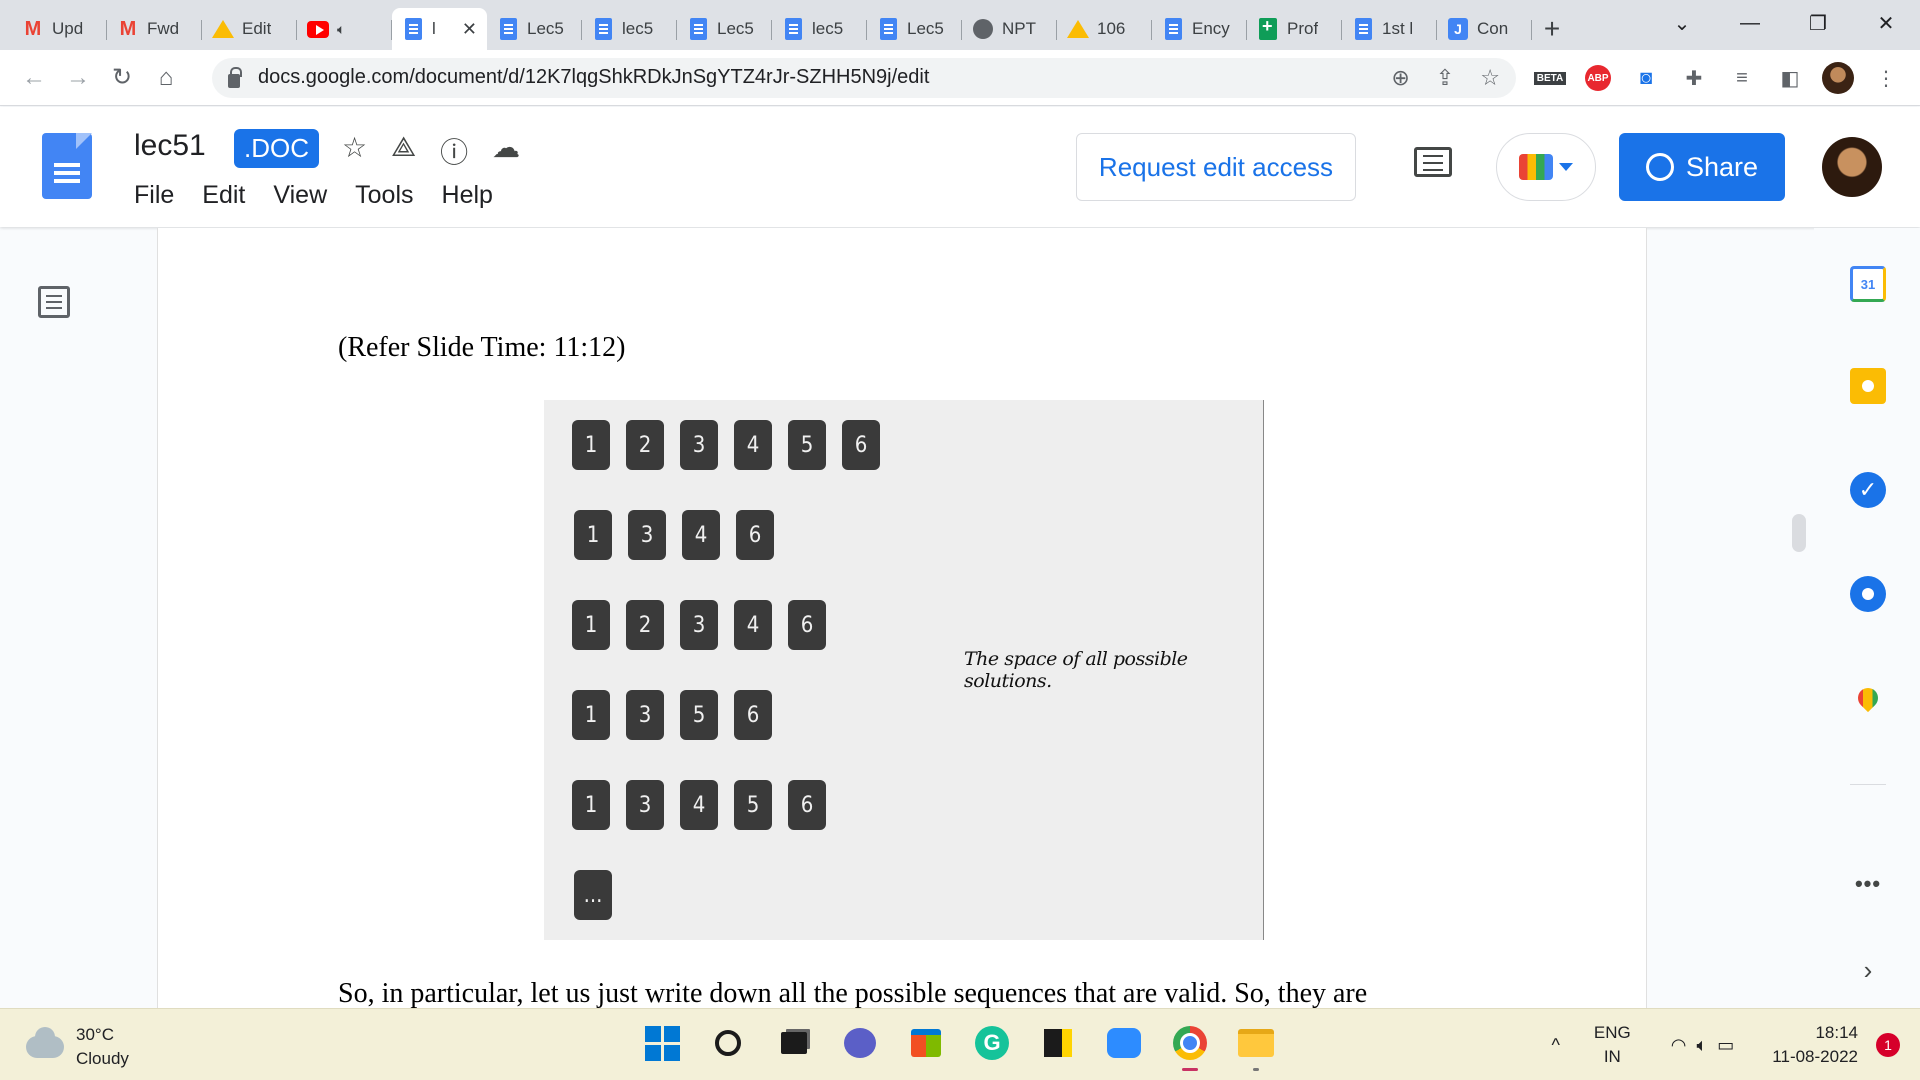 This screenshot has width=1920, height=1080. I want to click on weather-widget: 30°C Cloudy, so click(77, 1047).